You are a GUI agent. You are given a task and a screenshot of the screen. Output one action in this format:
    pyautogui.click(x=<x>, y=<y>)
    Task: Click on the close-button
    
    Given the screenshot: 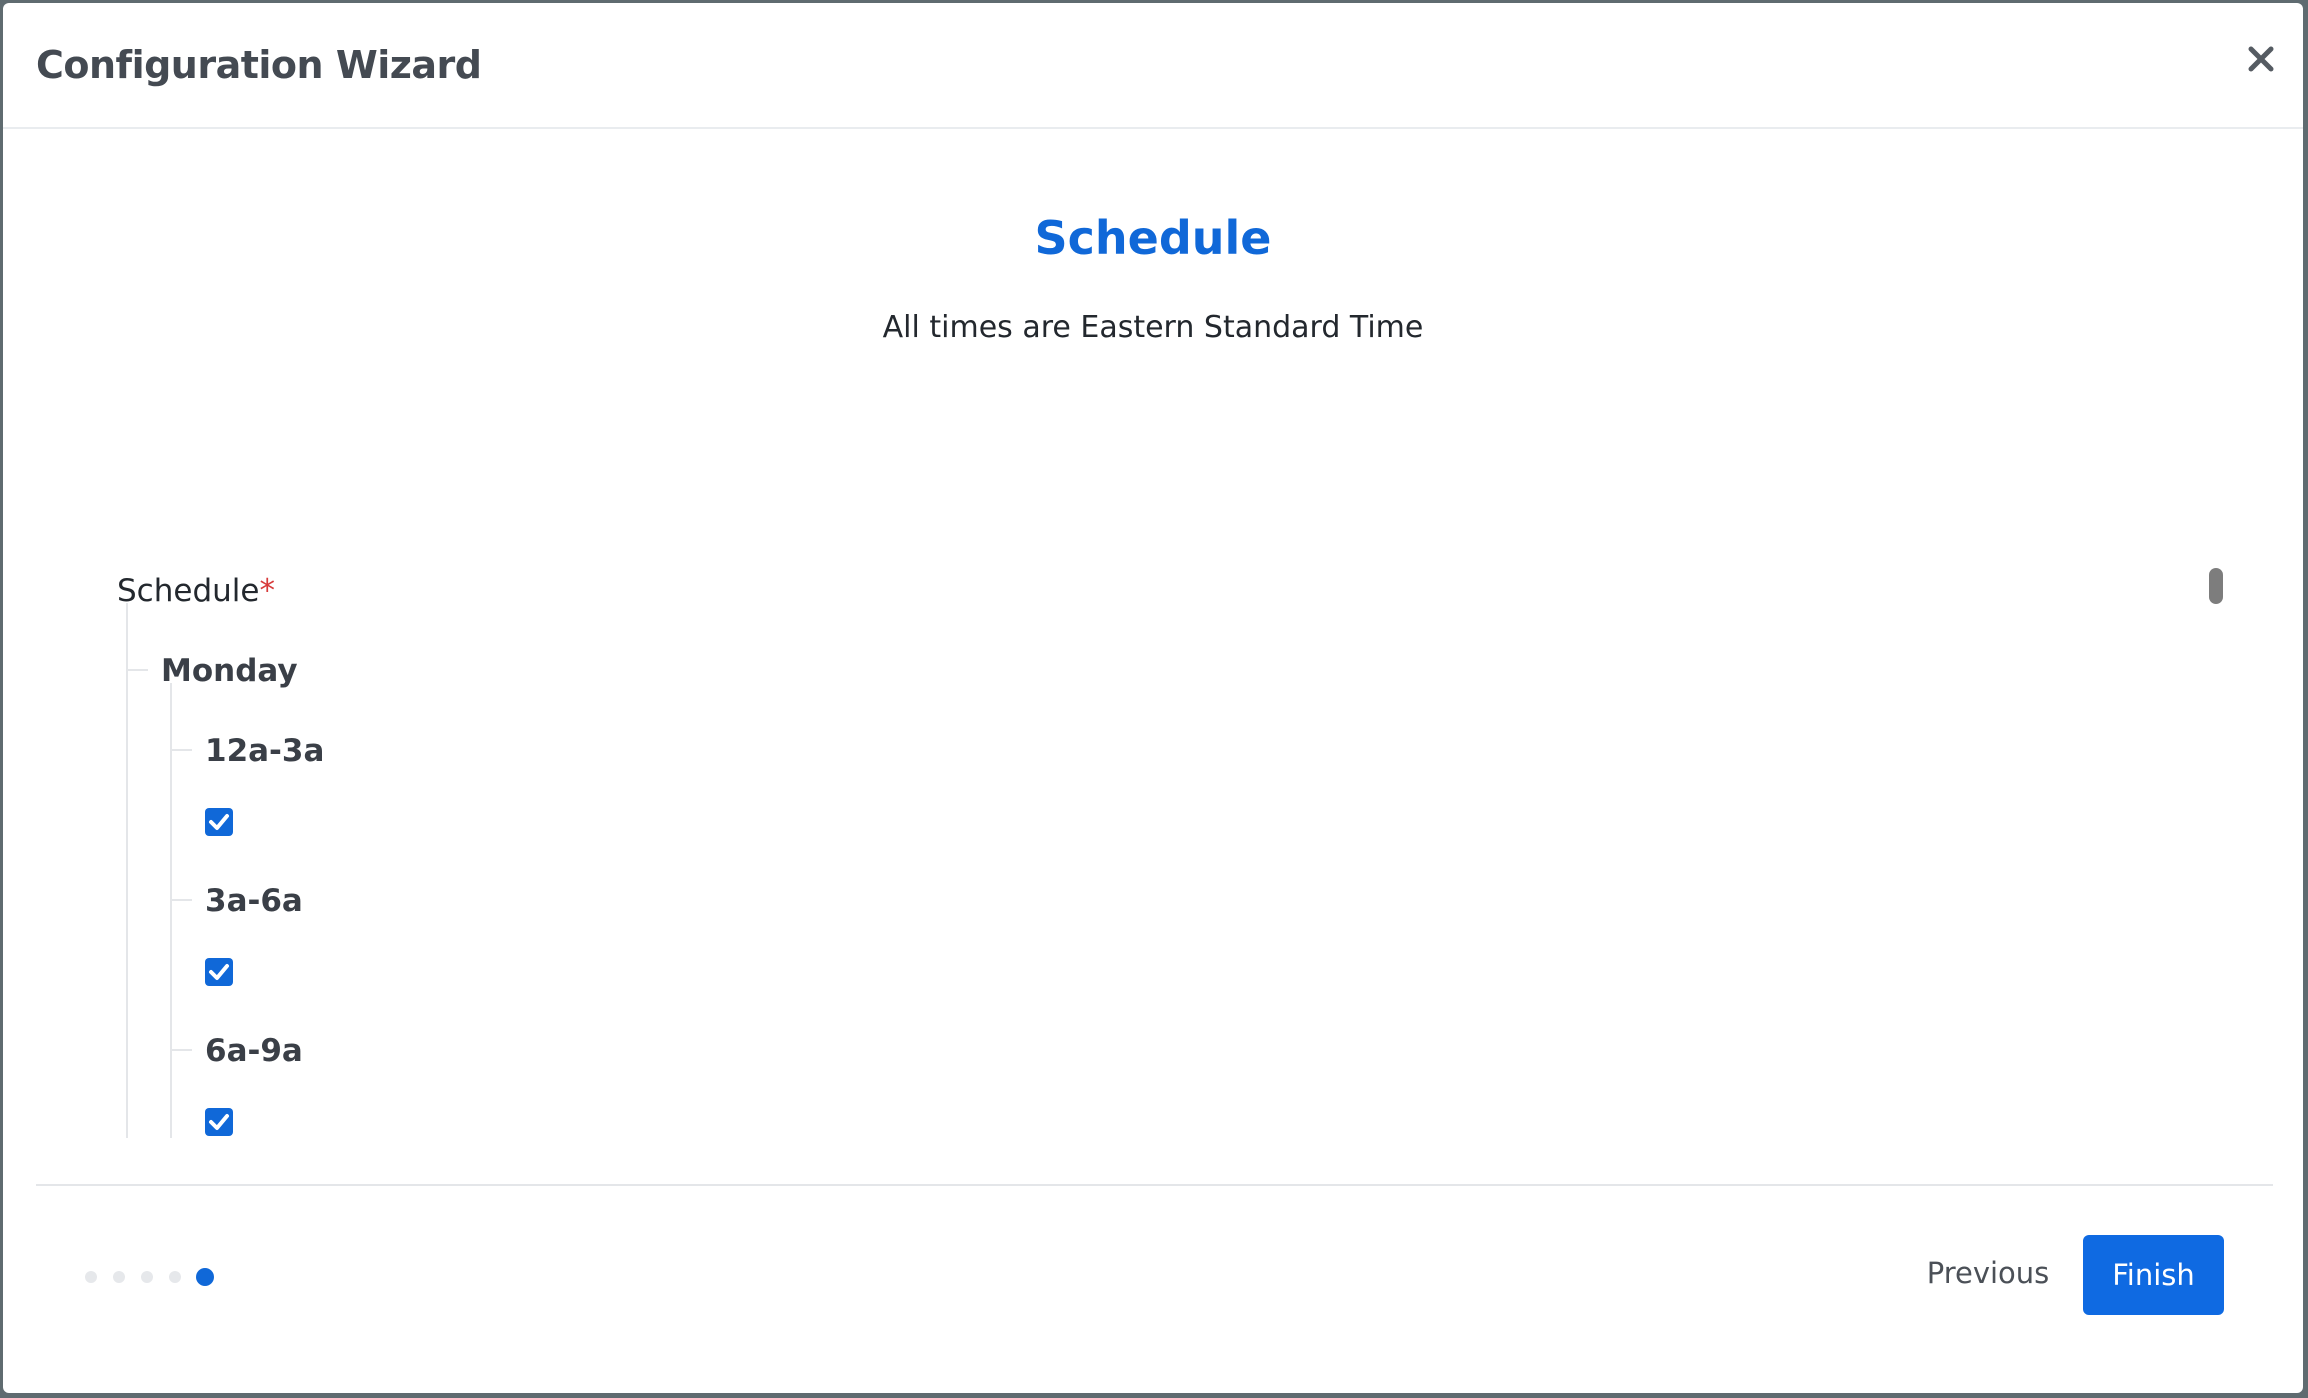 What is the action you would take?
    pyautogui.click(x=2261, y=59)
    